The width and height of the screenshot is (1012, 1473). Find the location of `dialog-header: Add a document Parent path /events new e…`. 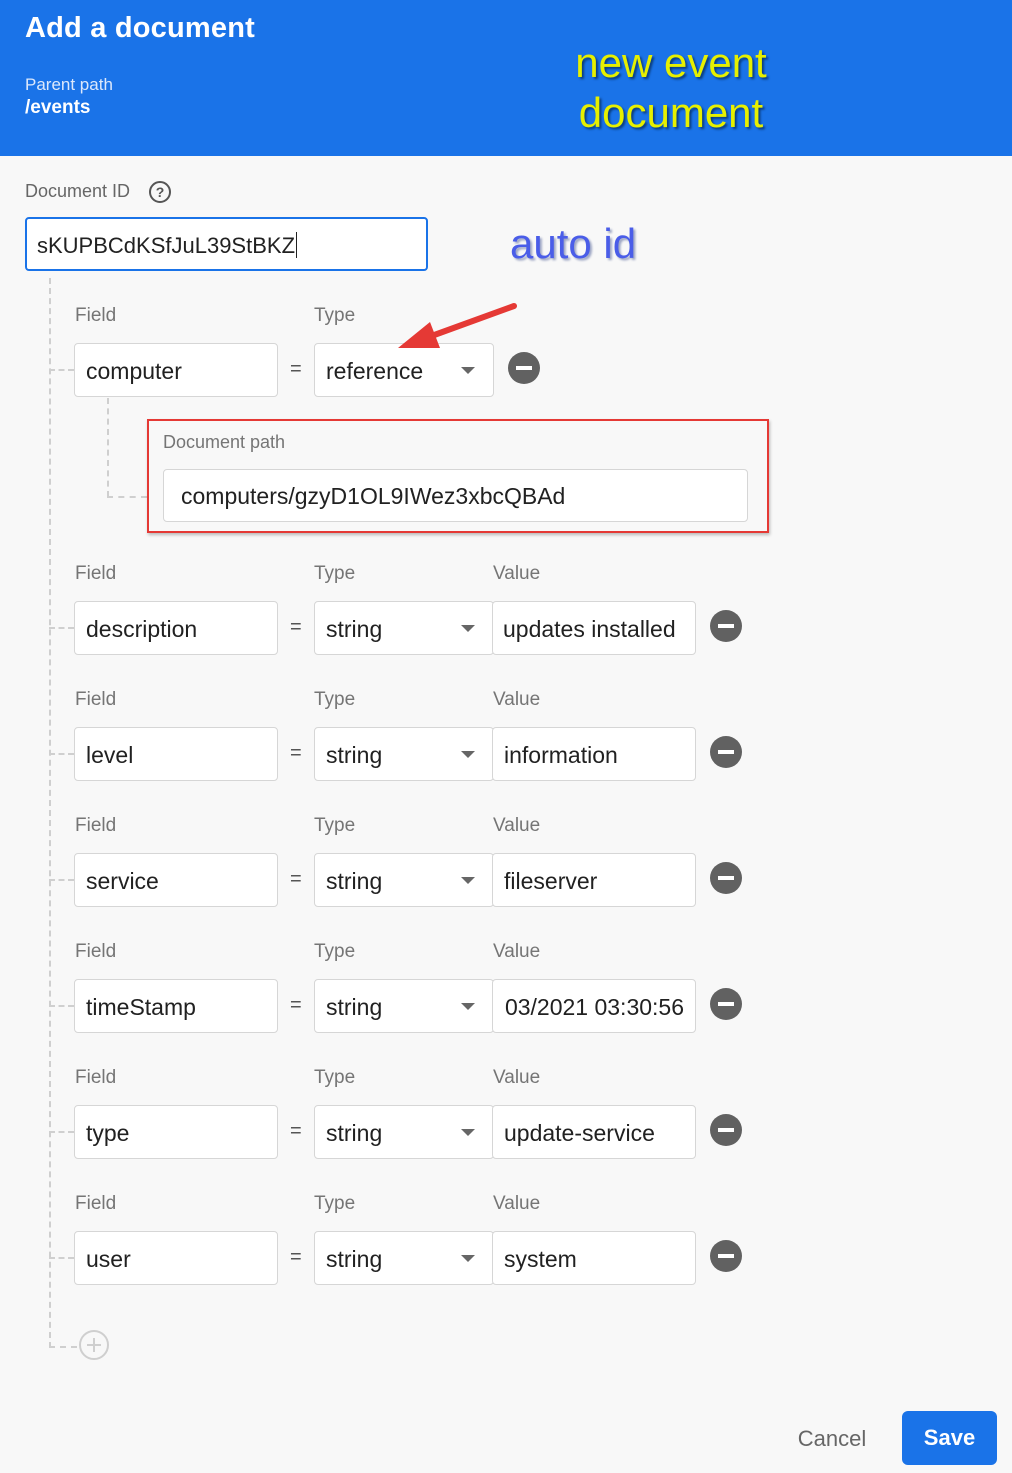

dialog-header: Add a document Parent path /events new e… is located at coordinates (506, 78).